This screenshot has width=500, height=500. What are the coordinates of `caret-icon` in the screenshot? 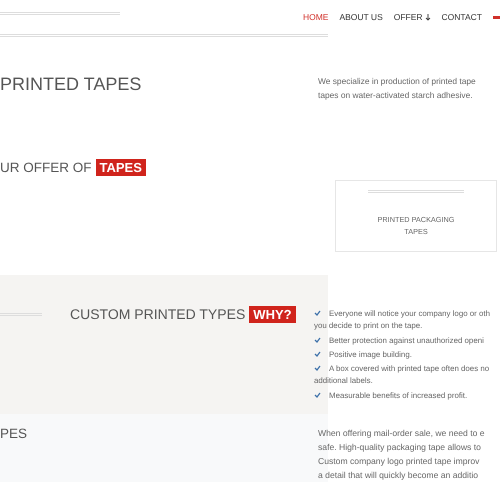 It's located at (427, 17).